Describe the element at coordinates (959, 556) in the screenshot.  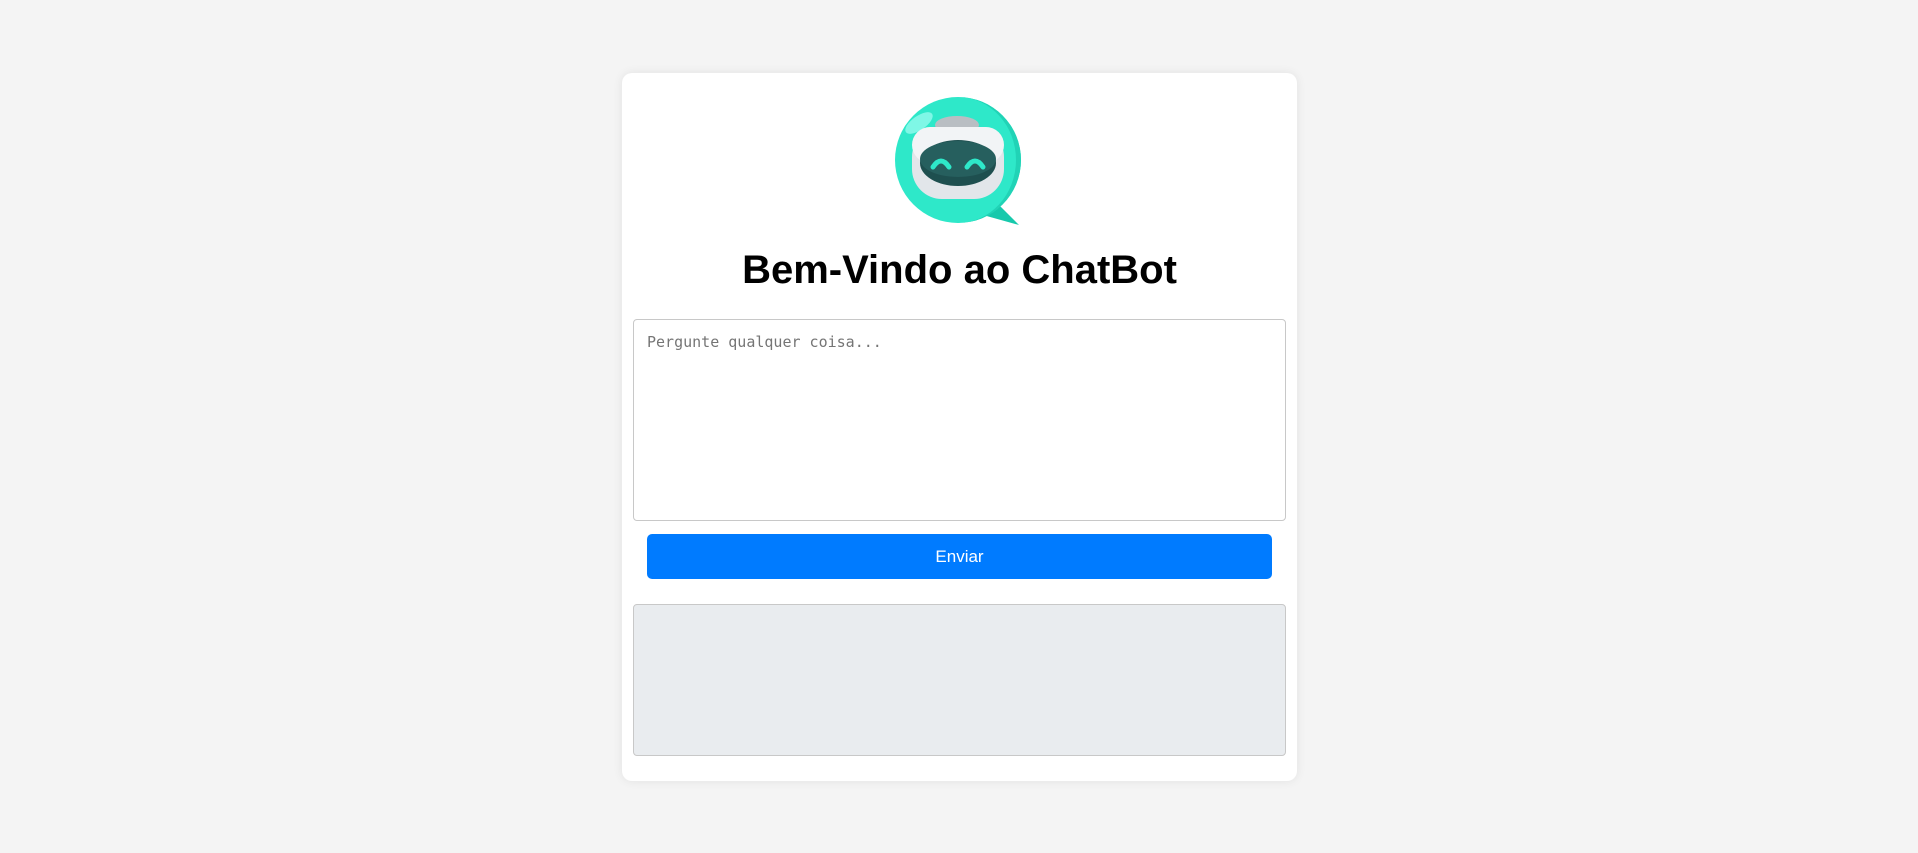
I see `send-button: Enviar` at that location.